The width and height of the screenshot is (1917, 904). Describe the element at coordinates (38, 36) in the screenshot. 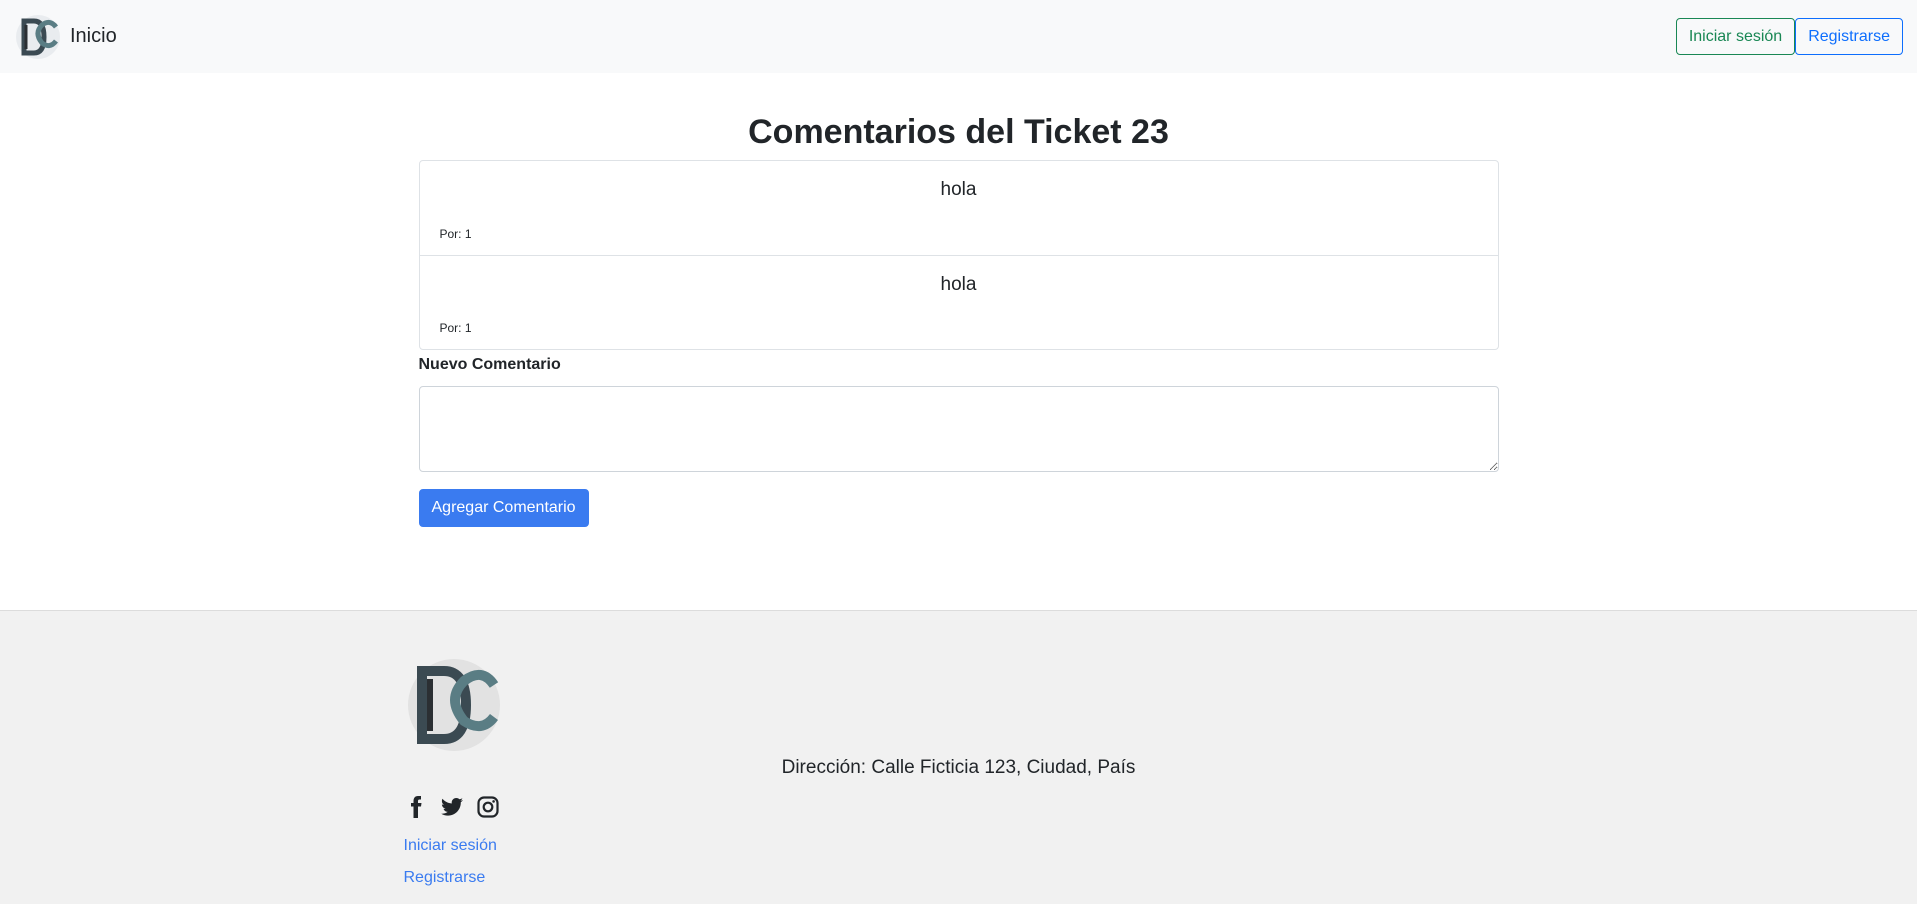

I see `dc-logo-icon` at that location.